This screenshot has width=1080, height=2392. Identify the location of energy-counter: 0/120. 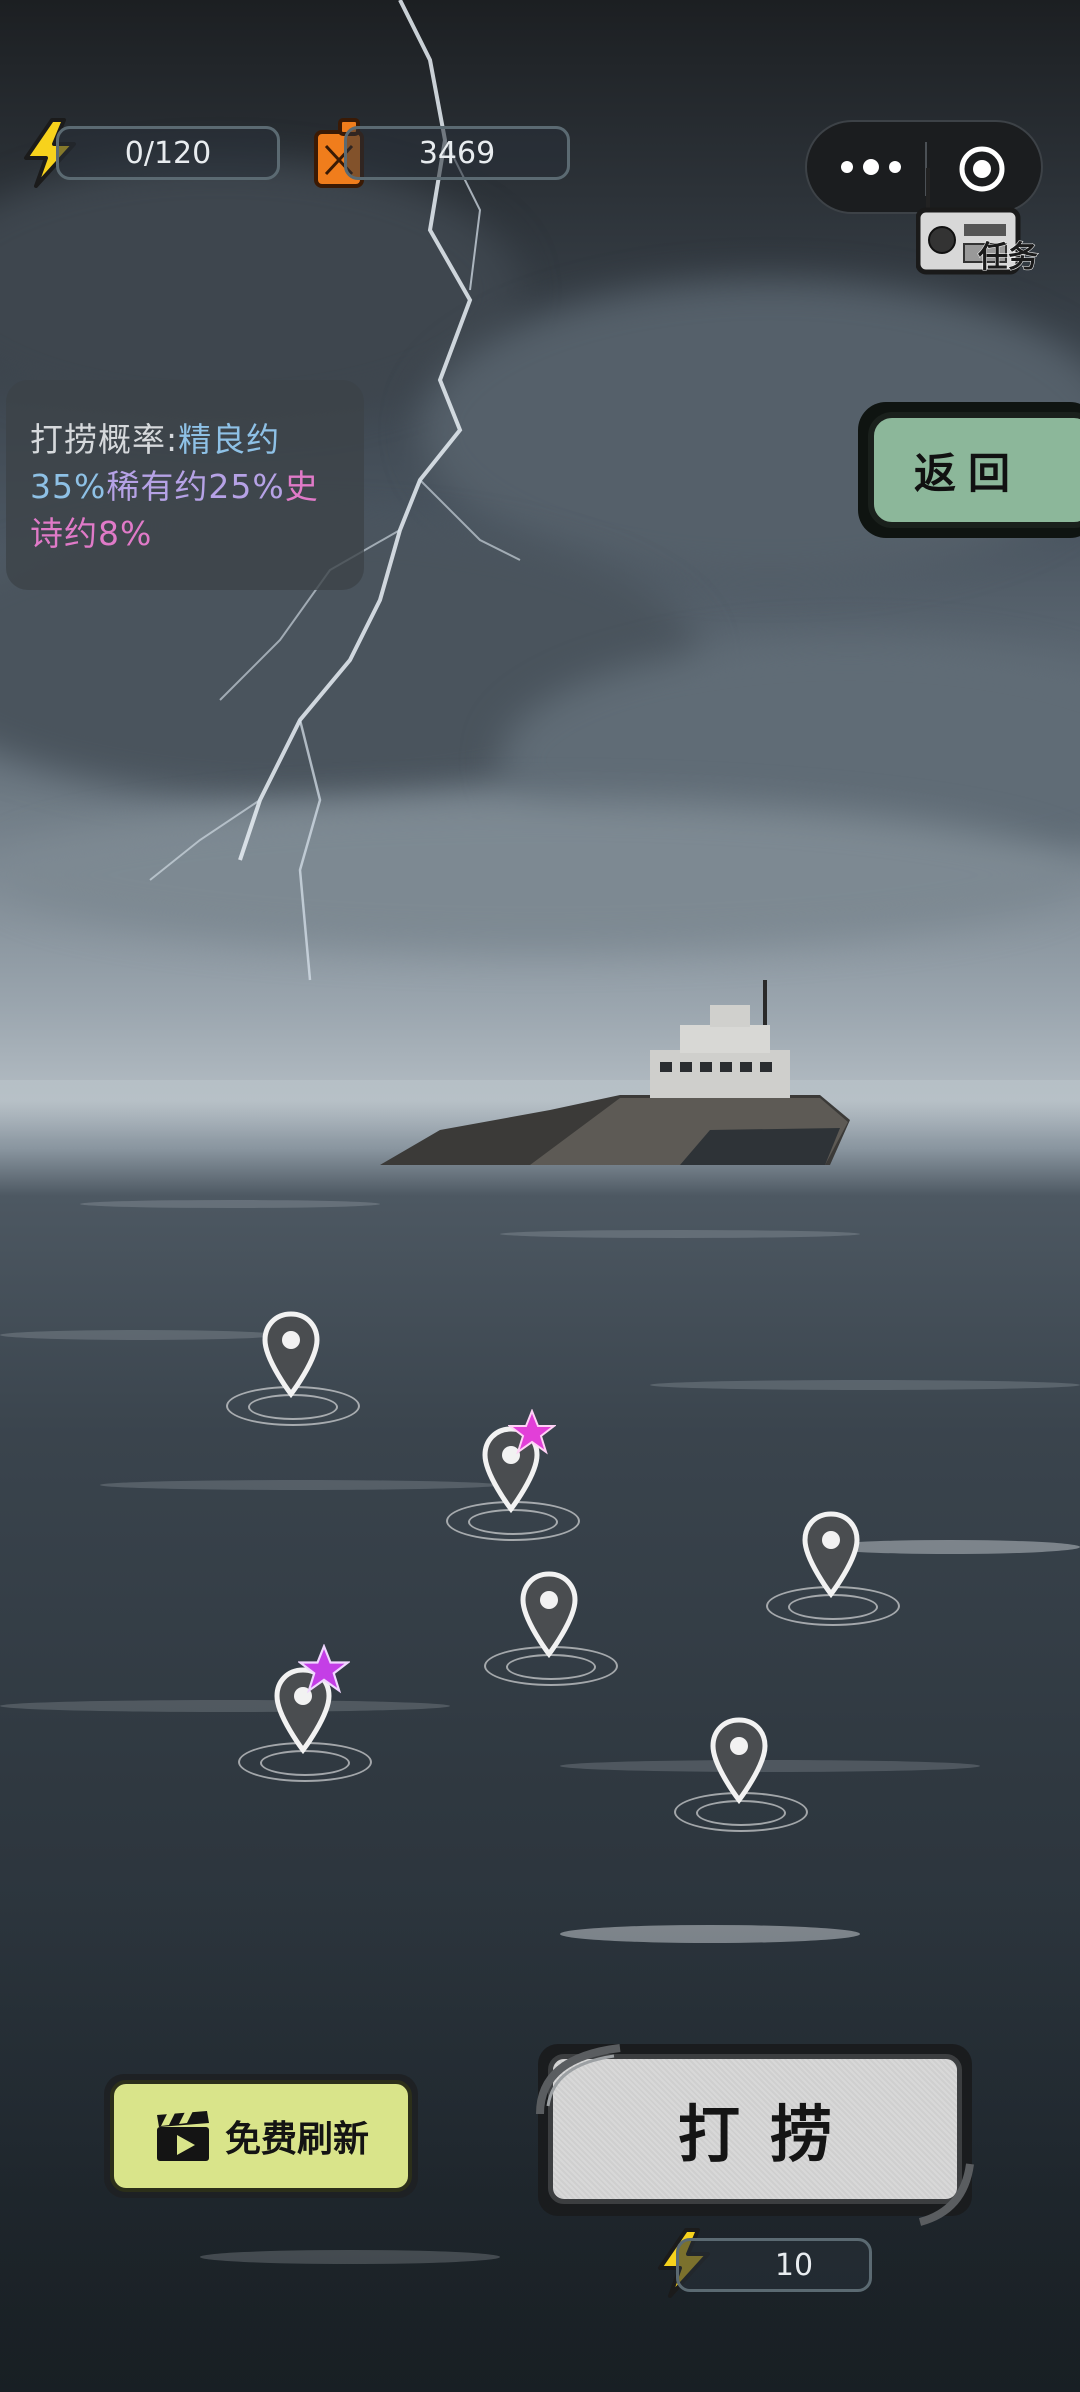
(168, 153).